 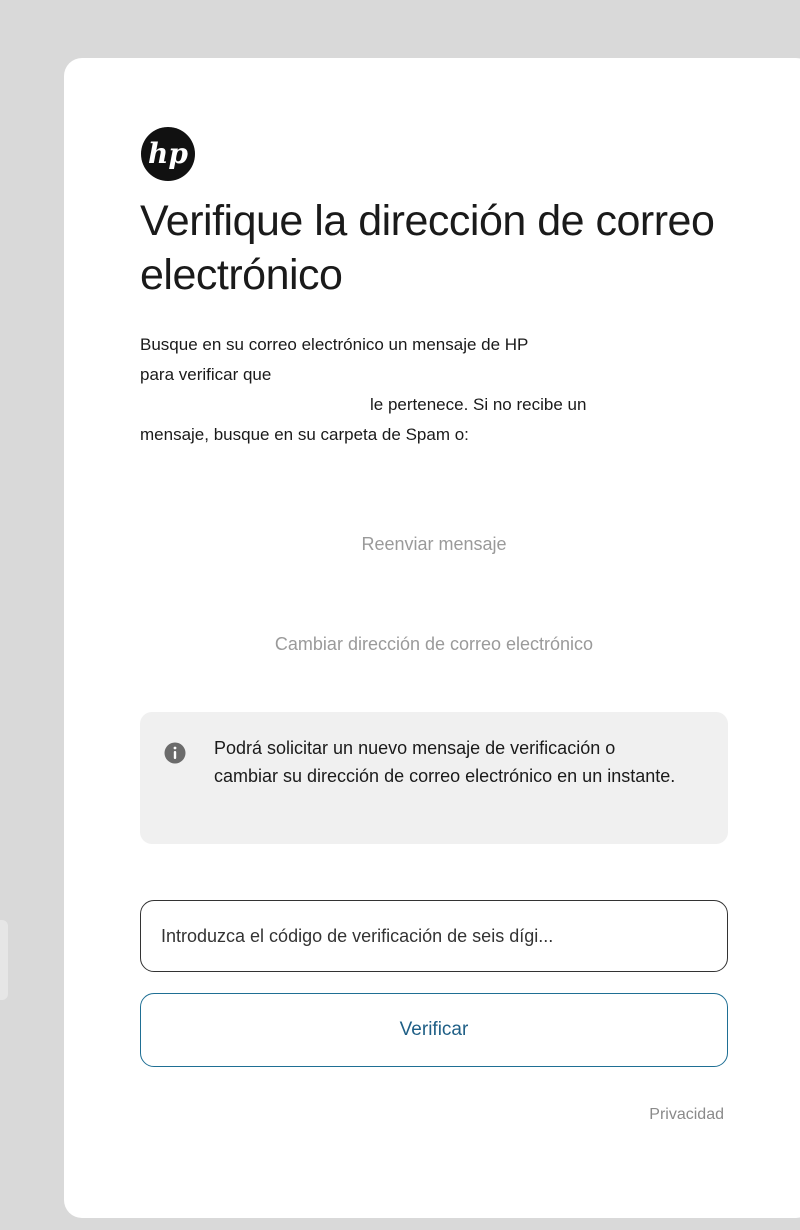 I want to click on verification-code-input, so click(x=434, y=936).